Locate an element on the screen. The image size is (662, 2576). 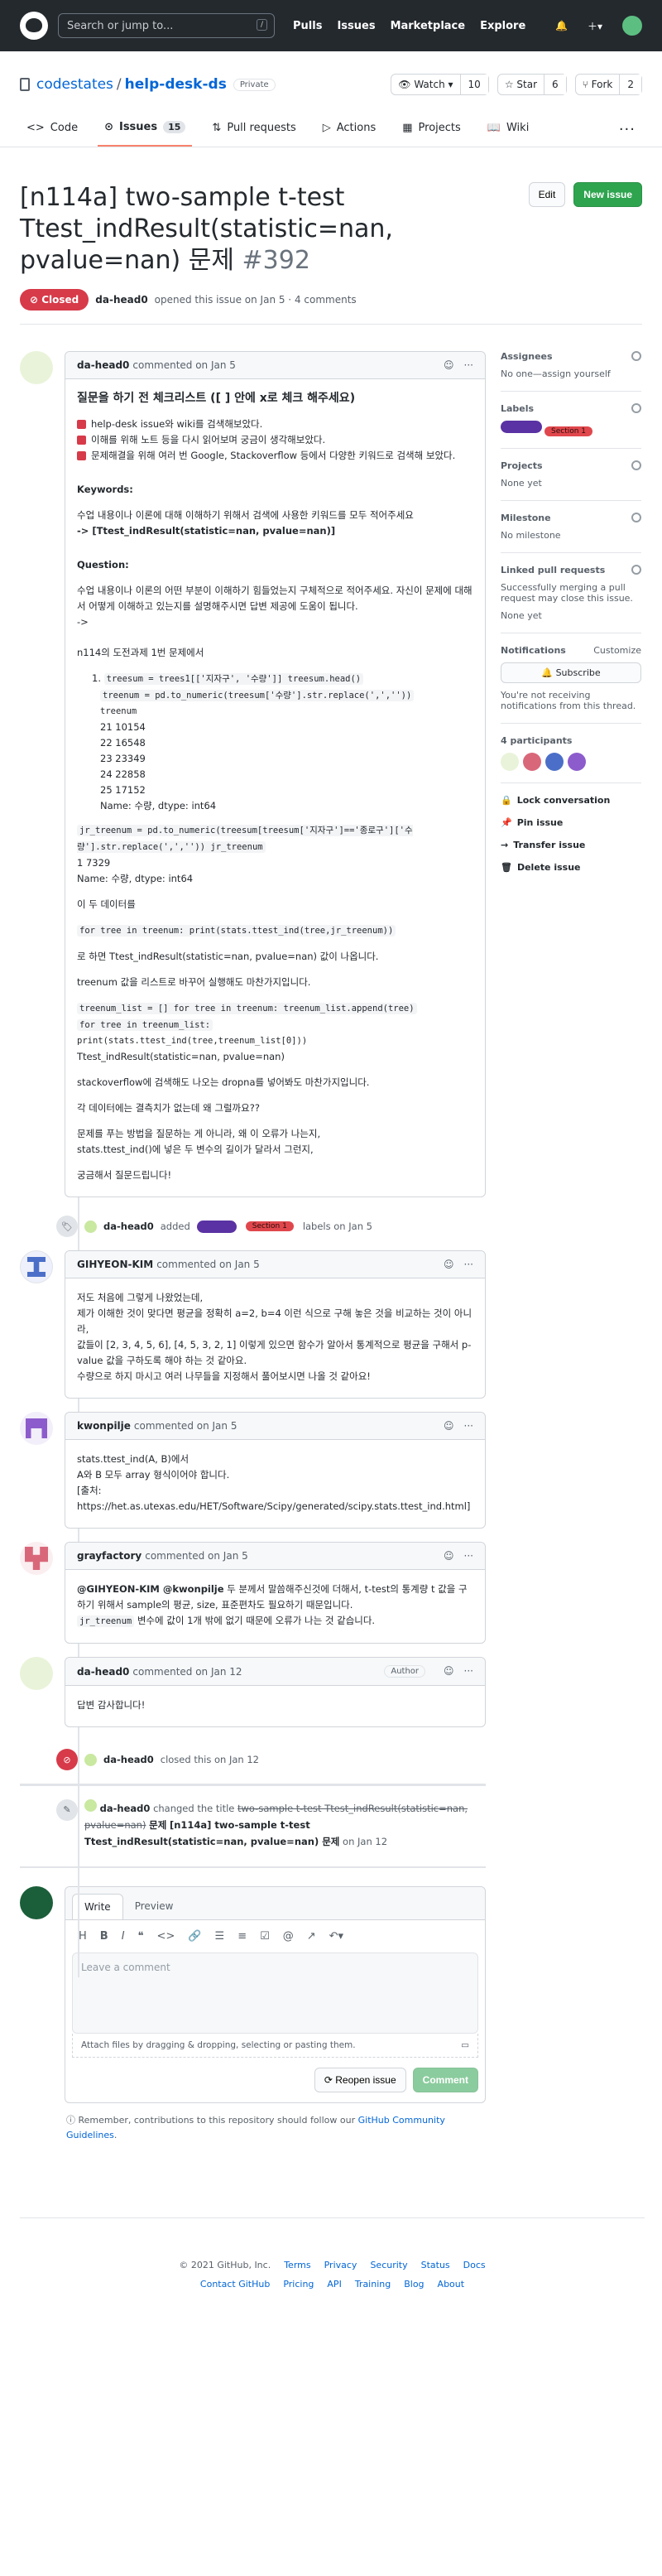
nav-issues: Issues is located at coordinates (356, 26).